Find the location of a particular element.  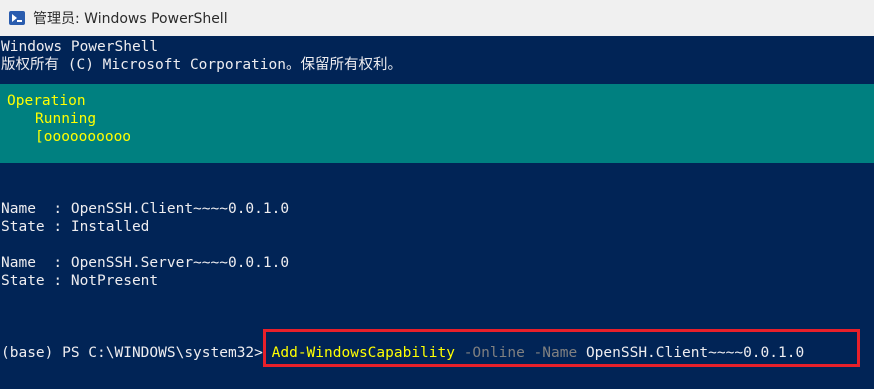

progress-bar: [oooooooooo is located at coordinates (83, 137).